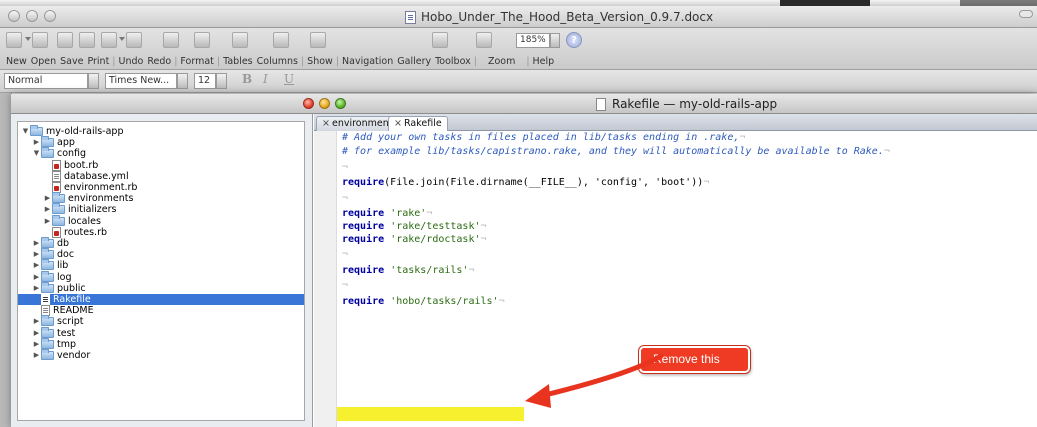 This screenshot has width=1037, height=427. I want to click on save-icon, so click(65, 40).